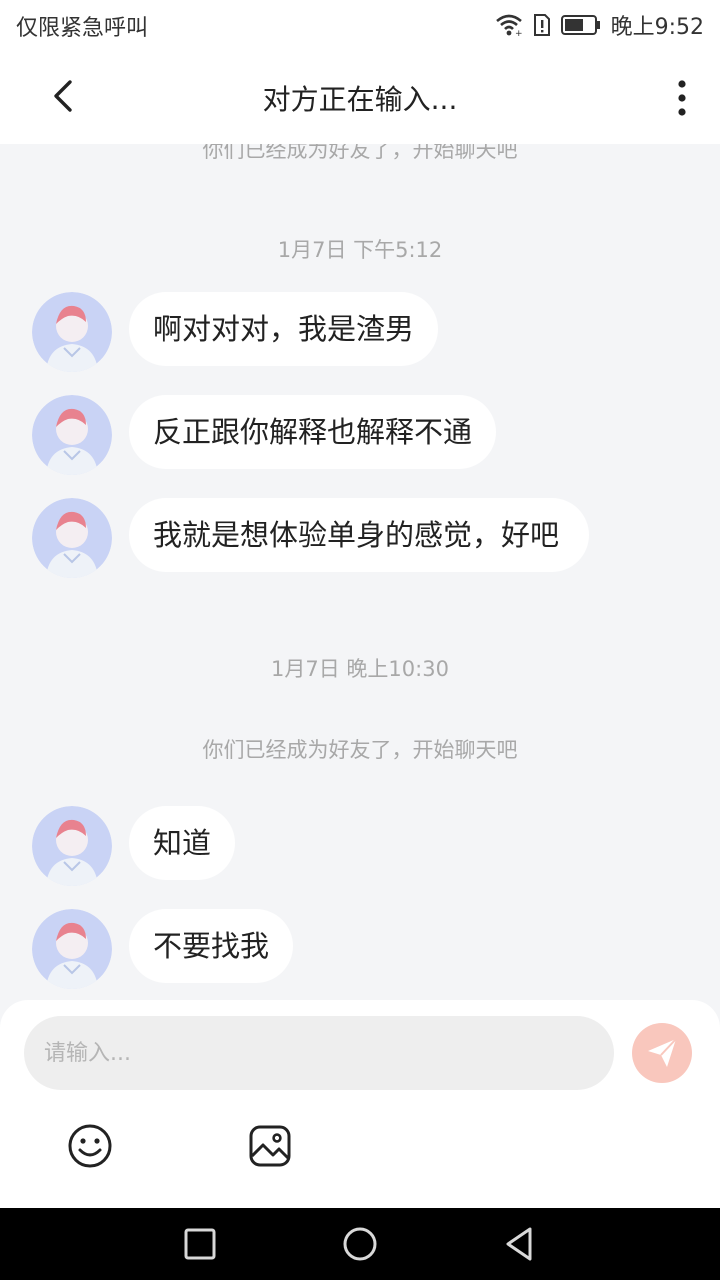 The height and width of the screenshot is (1280, 720). Describe the element at coordinates (313, 432) in the screenshot. I see `message-bubble: 反正跟你解释也解释不通` at that location.